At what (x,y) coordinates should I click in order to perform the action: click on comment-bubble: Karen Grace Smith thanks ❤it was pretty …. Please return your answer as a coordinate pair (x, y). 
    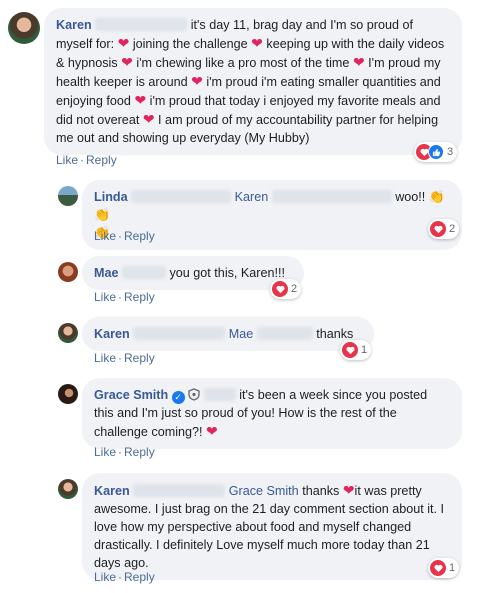
    Looking at the image, I should click on (272, 526).